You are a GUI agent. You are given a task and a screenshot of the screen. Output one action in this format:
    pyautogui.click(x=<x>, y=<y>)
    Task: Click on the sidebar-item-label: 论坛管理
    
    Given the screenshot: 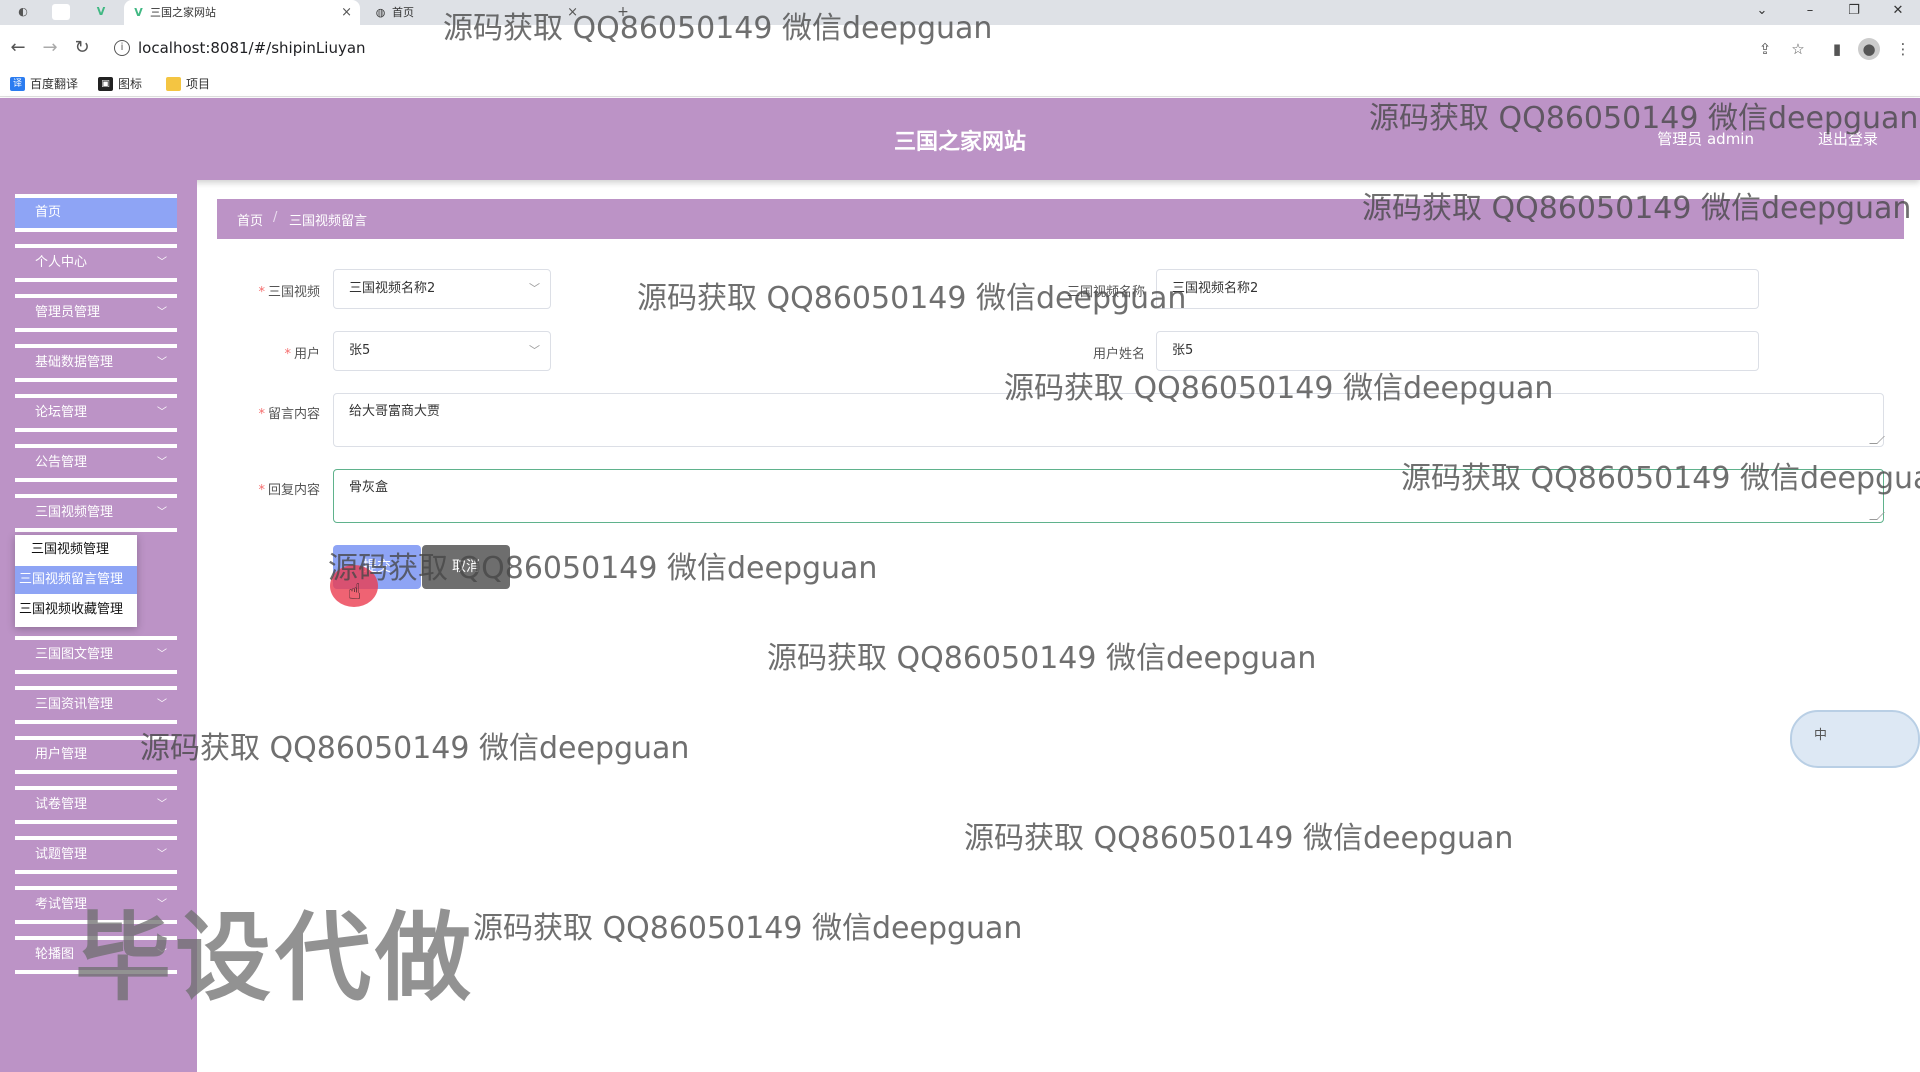 What is the action you would take?
    pyautogui.click(x=61, y=412)
    